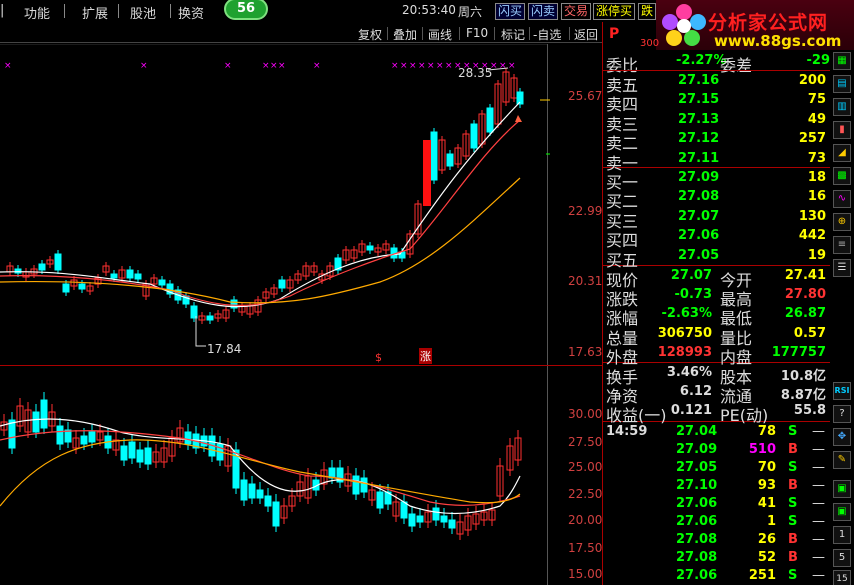 This screenshot has height=585, width=854. I want to click on stat-row: 现价 27.07 今开 27.41, so click(718, 278).